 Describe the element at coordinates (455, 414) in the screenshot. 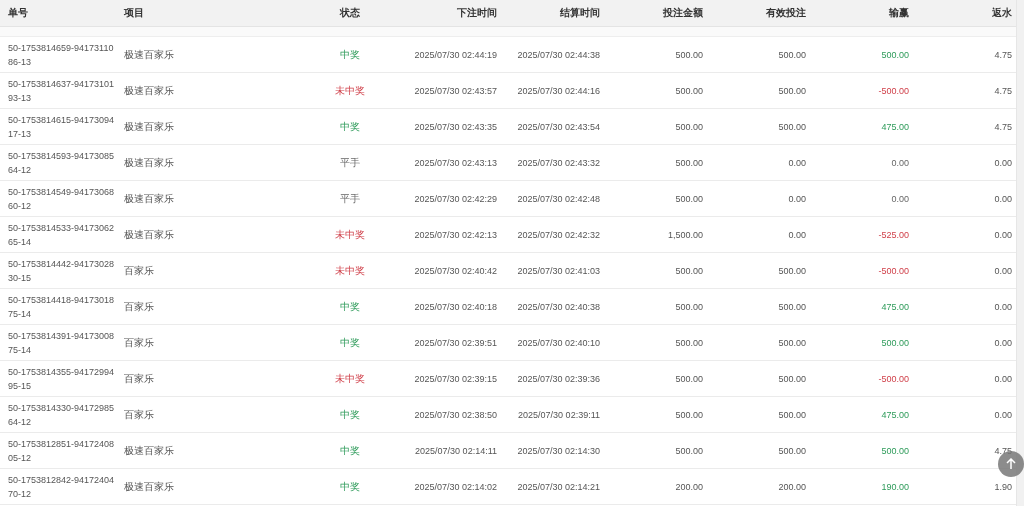

I see `table-cell: 2025/07/30 02:38:50` at that location.